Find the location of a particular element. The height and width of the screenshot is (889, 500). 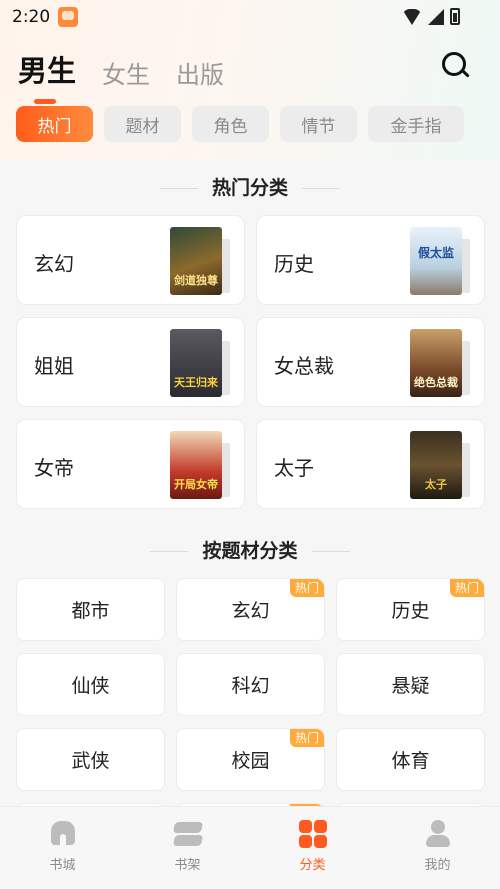

nav-bookstore: 书城 is located at coordinates (62, 848).